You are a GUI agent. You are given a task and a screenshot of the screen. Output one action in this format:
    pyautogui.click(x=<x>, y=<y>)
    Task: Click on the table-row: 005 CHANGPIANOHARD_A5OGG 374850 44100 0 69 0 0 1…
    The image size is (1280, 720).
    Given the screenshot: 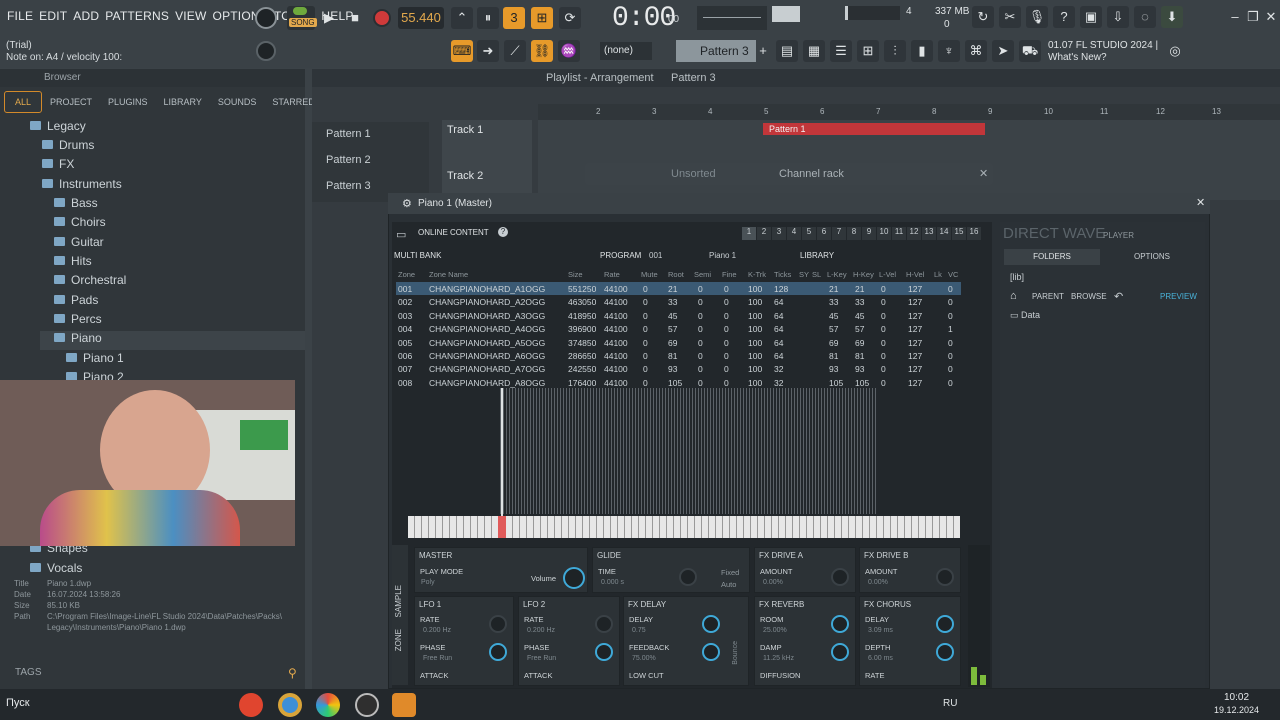 What is the action you would take?
    pyautogui.click(x=678, y=342)
    